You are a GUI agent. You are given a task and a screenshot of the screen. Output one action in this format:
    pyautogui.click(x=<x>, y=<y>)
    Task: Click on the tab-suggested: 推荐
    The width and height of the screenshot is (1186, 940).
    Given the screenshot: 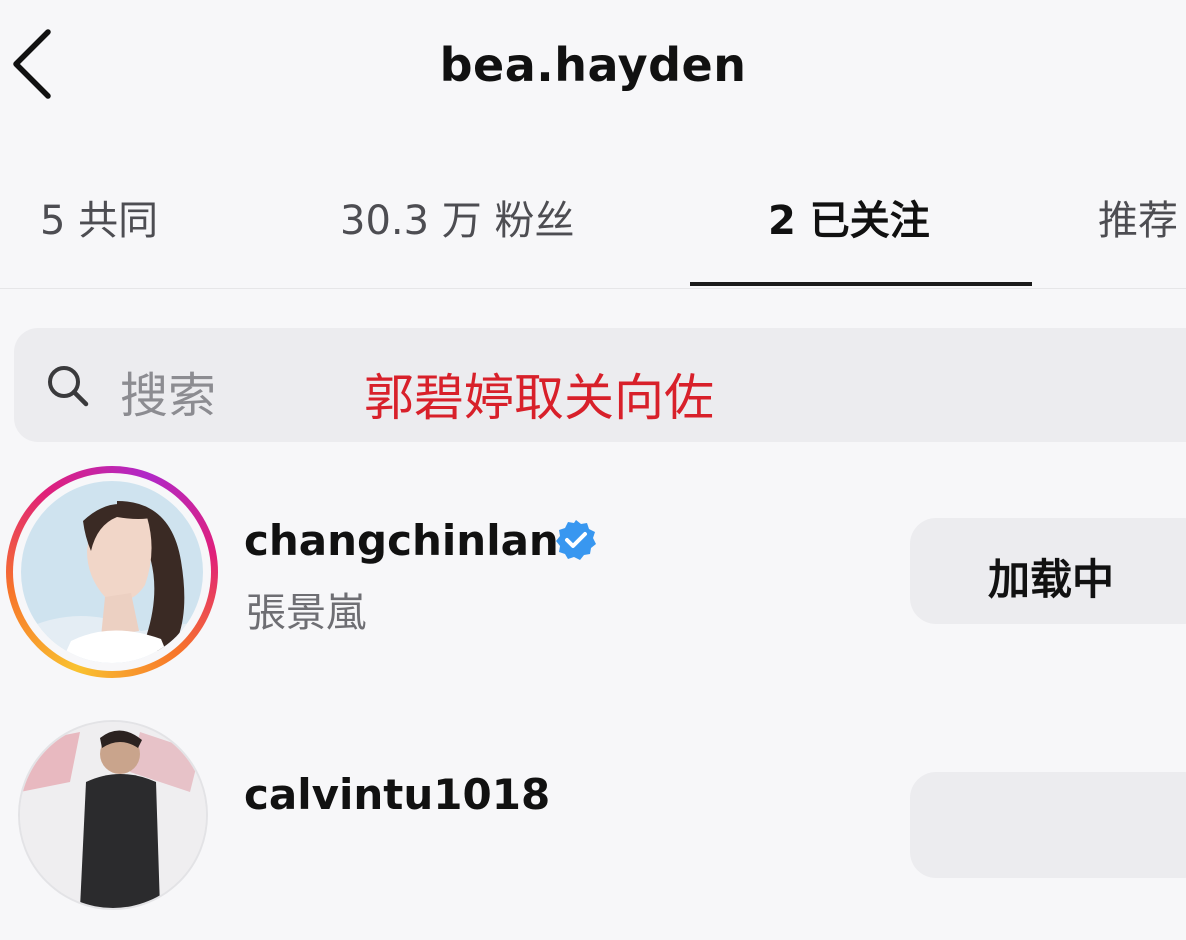 What is the action you would take?
    pyautogui.click(x=1138, y=217)
    